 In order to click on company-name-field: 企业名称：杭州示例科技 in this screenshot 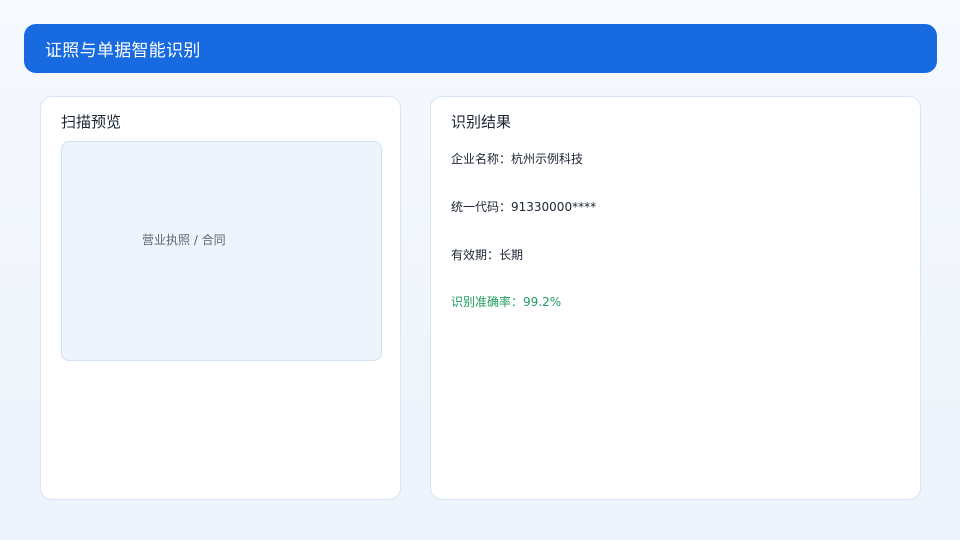, I will do `click(517, 159)`.